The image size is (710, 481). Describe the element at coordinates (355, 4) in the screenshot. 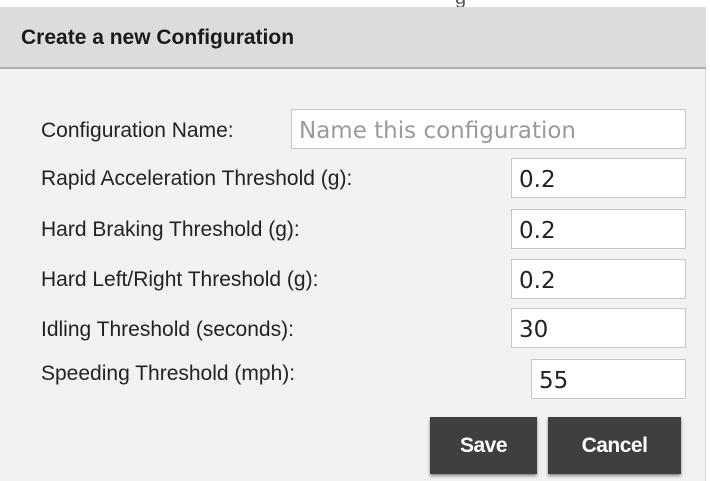

I see `background-strip: g` at that location.